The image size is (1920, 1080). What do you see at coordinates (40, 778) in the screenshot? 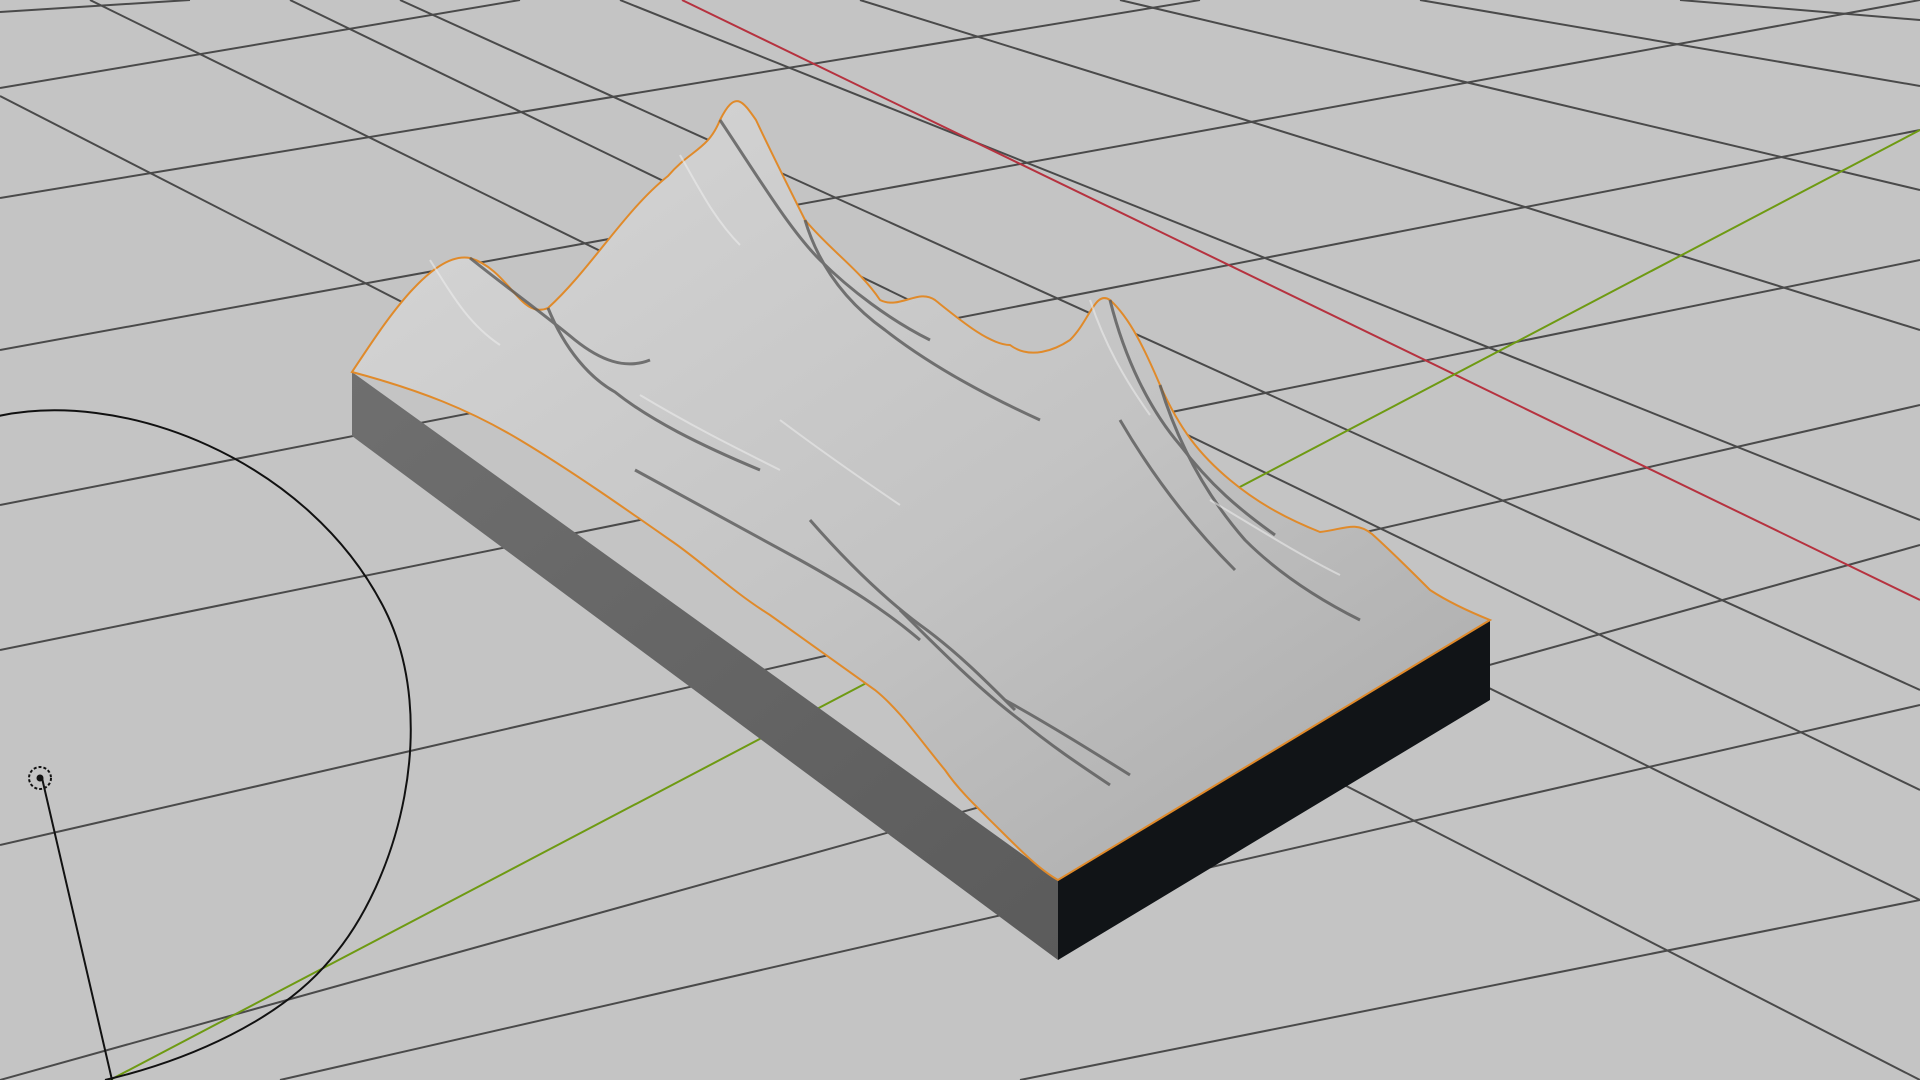
I see `light-icon` at bounding box center [40, 778].